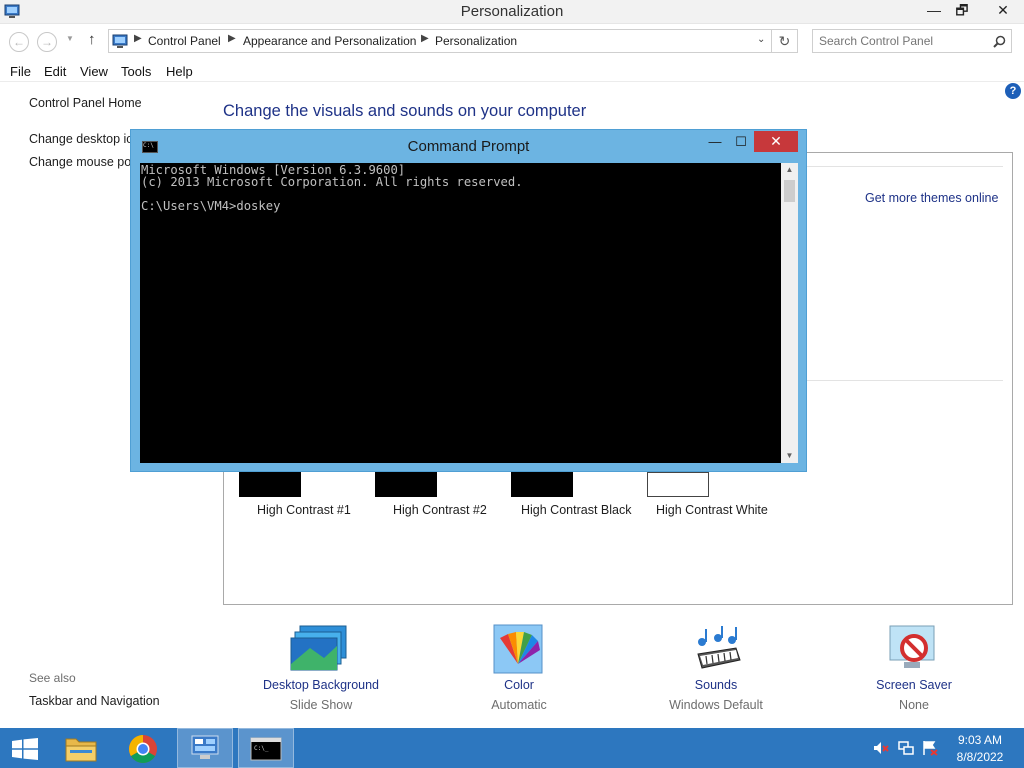 The height and width of the screenshot is (768, 1024). Describe the element at coordinates (776, 141) in the screenshot. I see `cmd-close-button: ✕` at that location.